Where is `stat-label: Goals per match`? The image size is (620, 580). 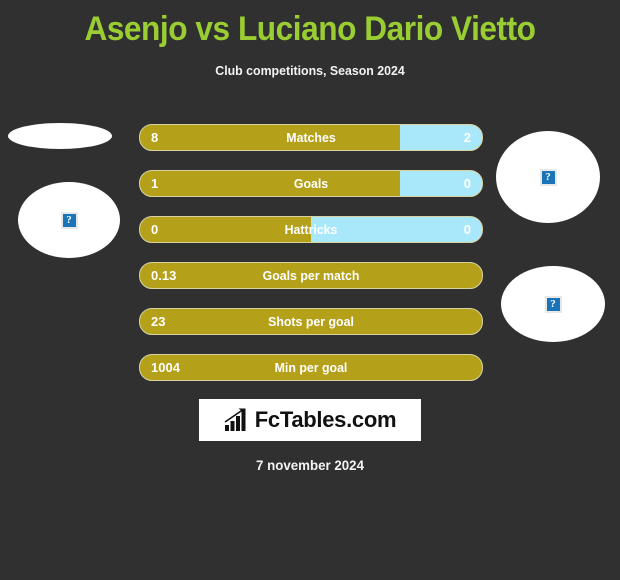
stat-label: Goals per match is located at coordinates (311, 275).